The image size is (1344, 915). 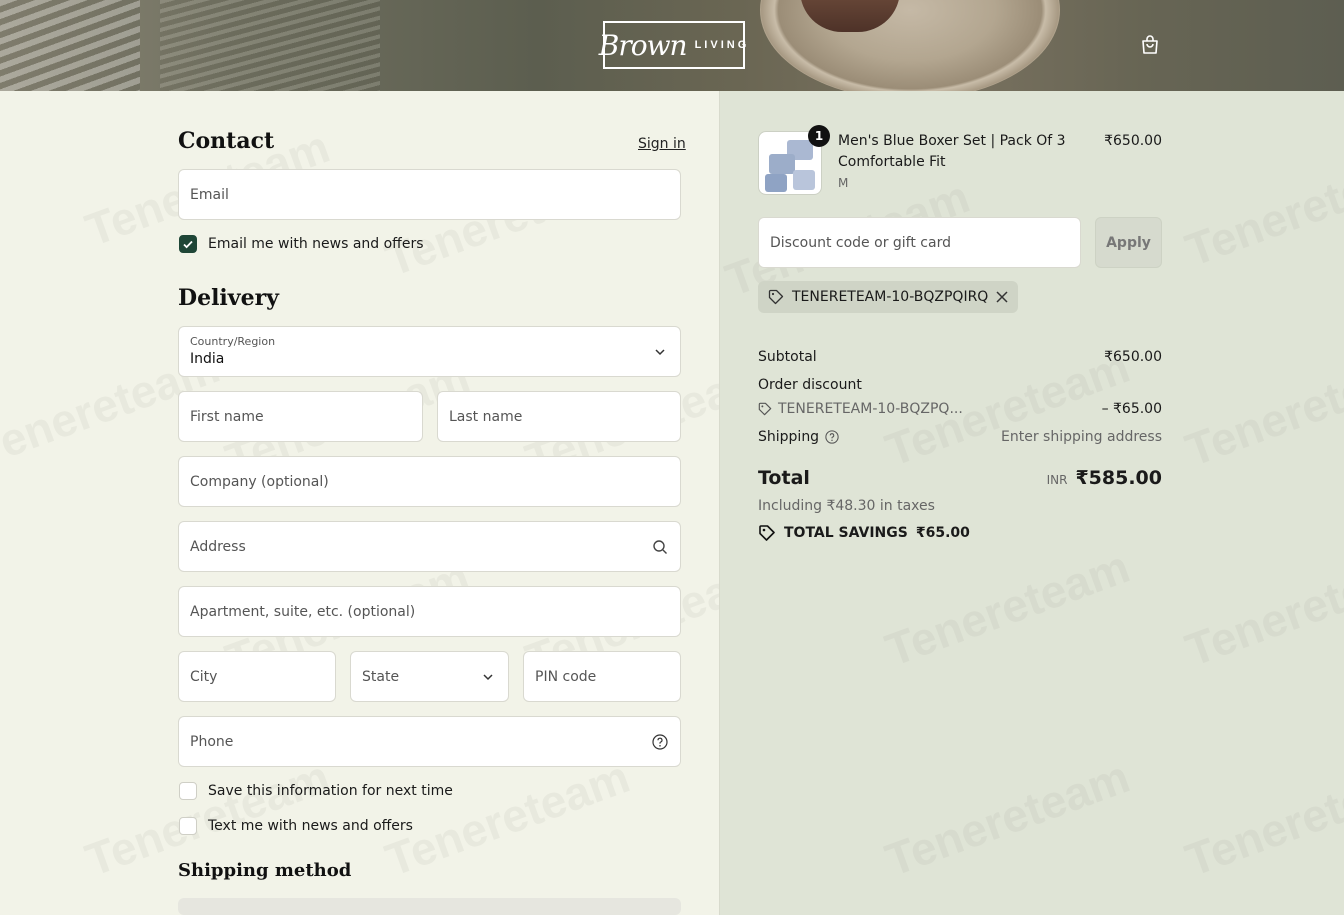 What do you see at coordinates (70, 45) in the screenshot?
I see `banner-fabric-texture` at bounding box center [70, 45].